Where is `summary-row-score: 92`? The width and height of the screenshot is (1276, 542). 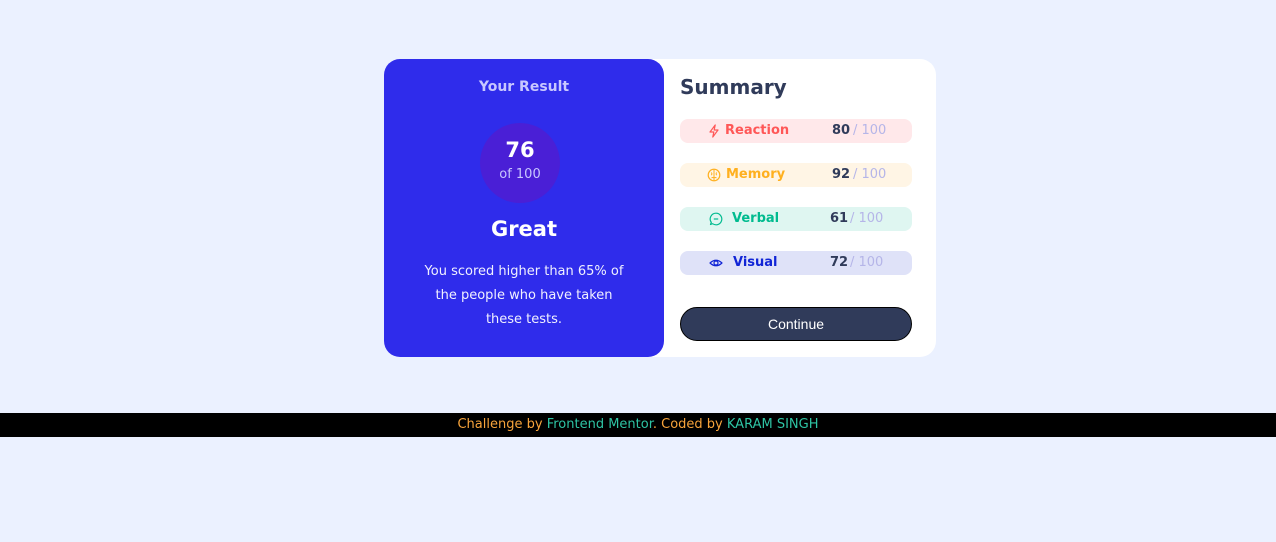
summary-row-score: 92 is located at coordinates (841, 174).